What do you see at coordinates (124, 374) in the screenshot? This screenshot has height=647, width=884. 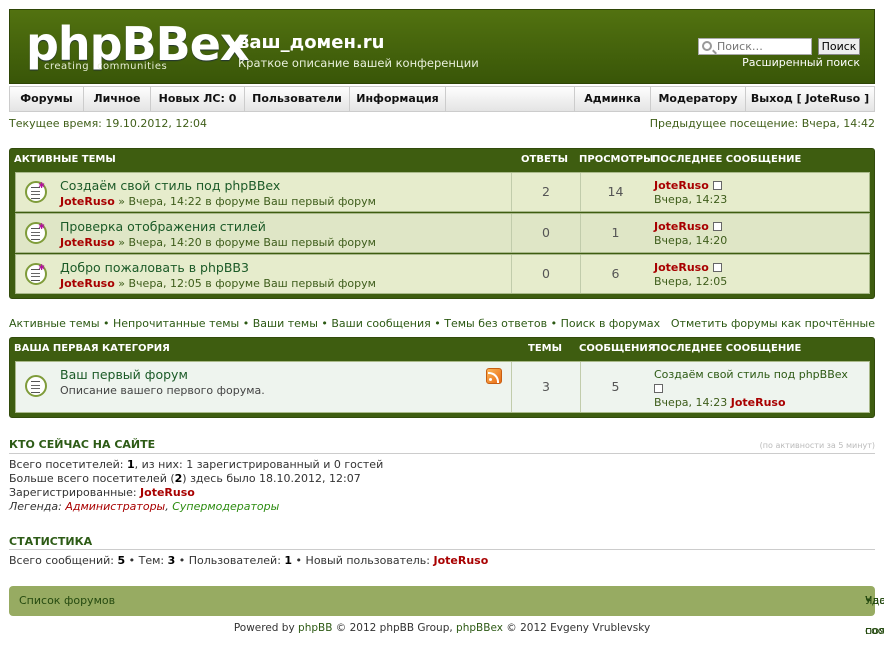 I see `forum-name: Ваш первый форум` at bounding box center [124, 374].